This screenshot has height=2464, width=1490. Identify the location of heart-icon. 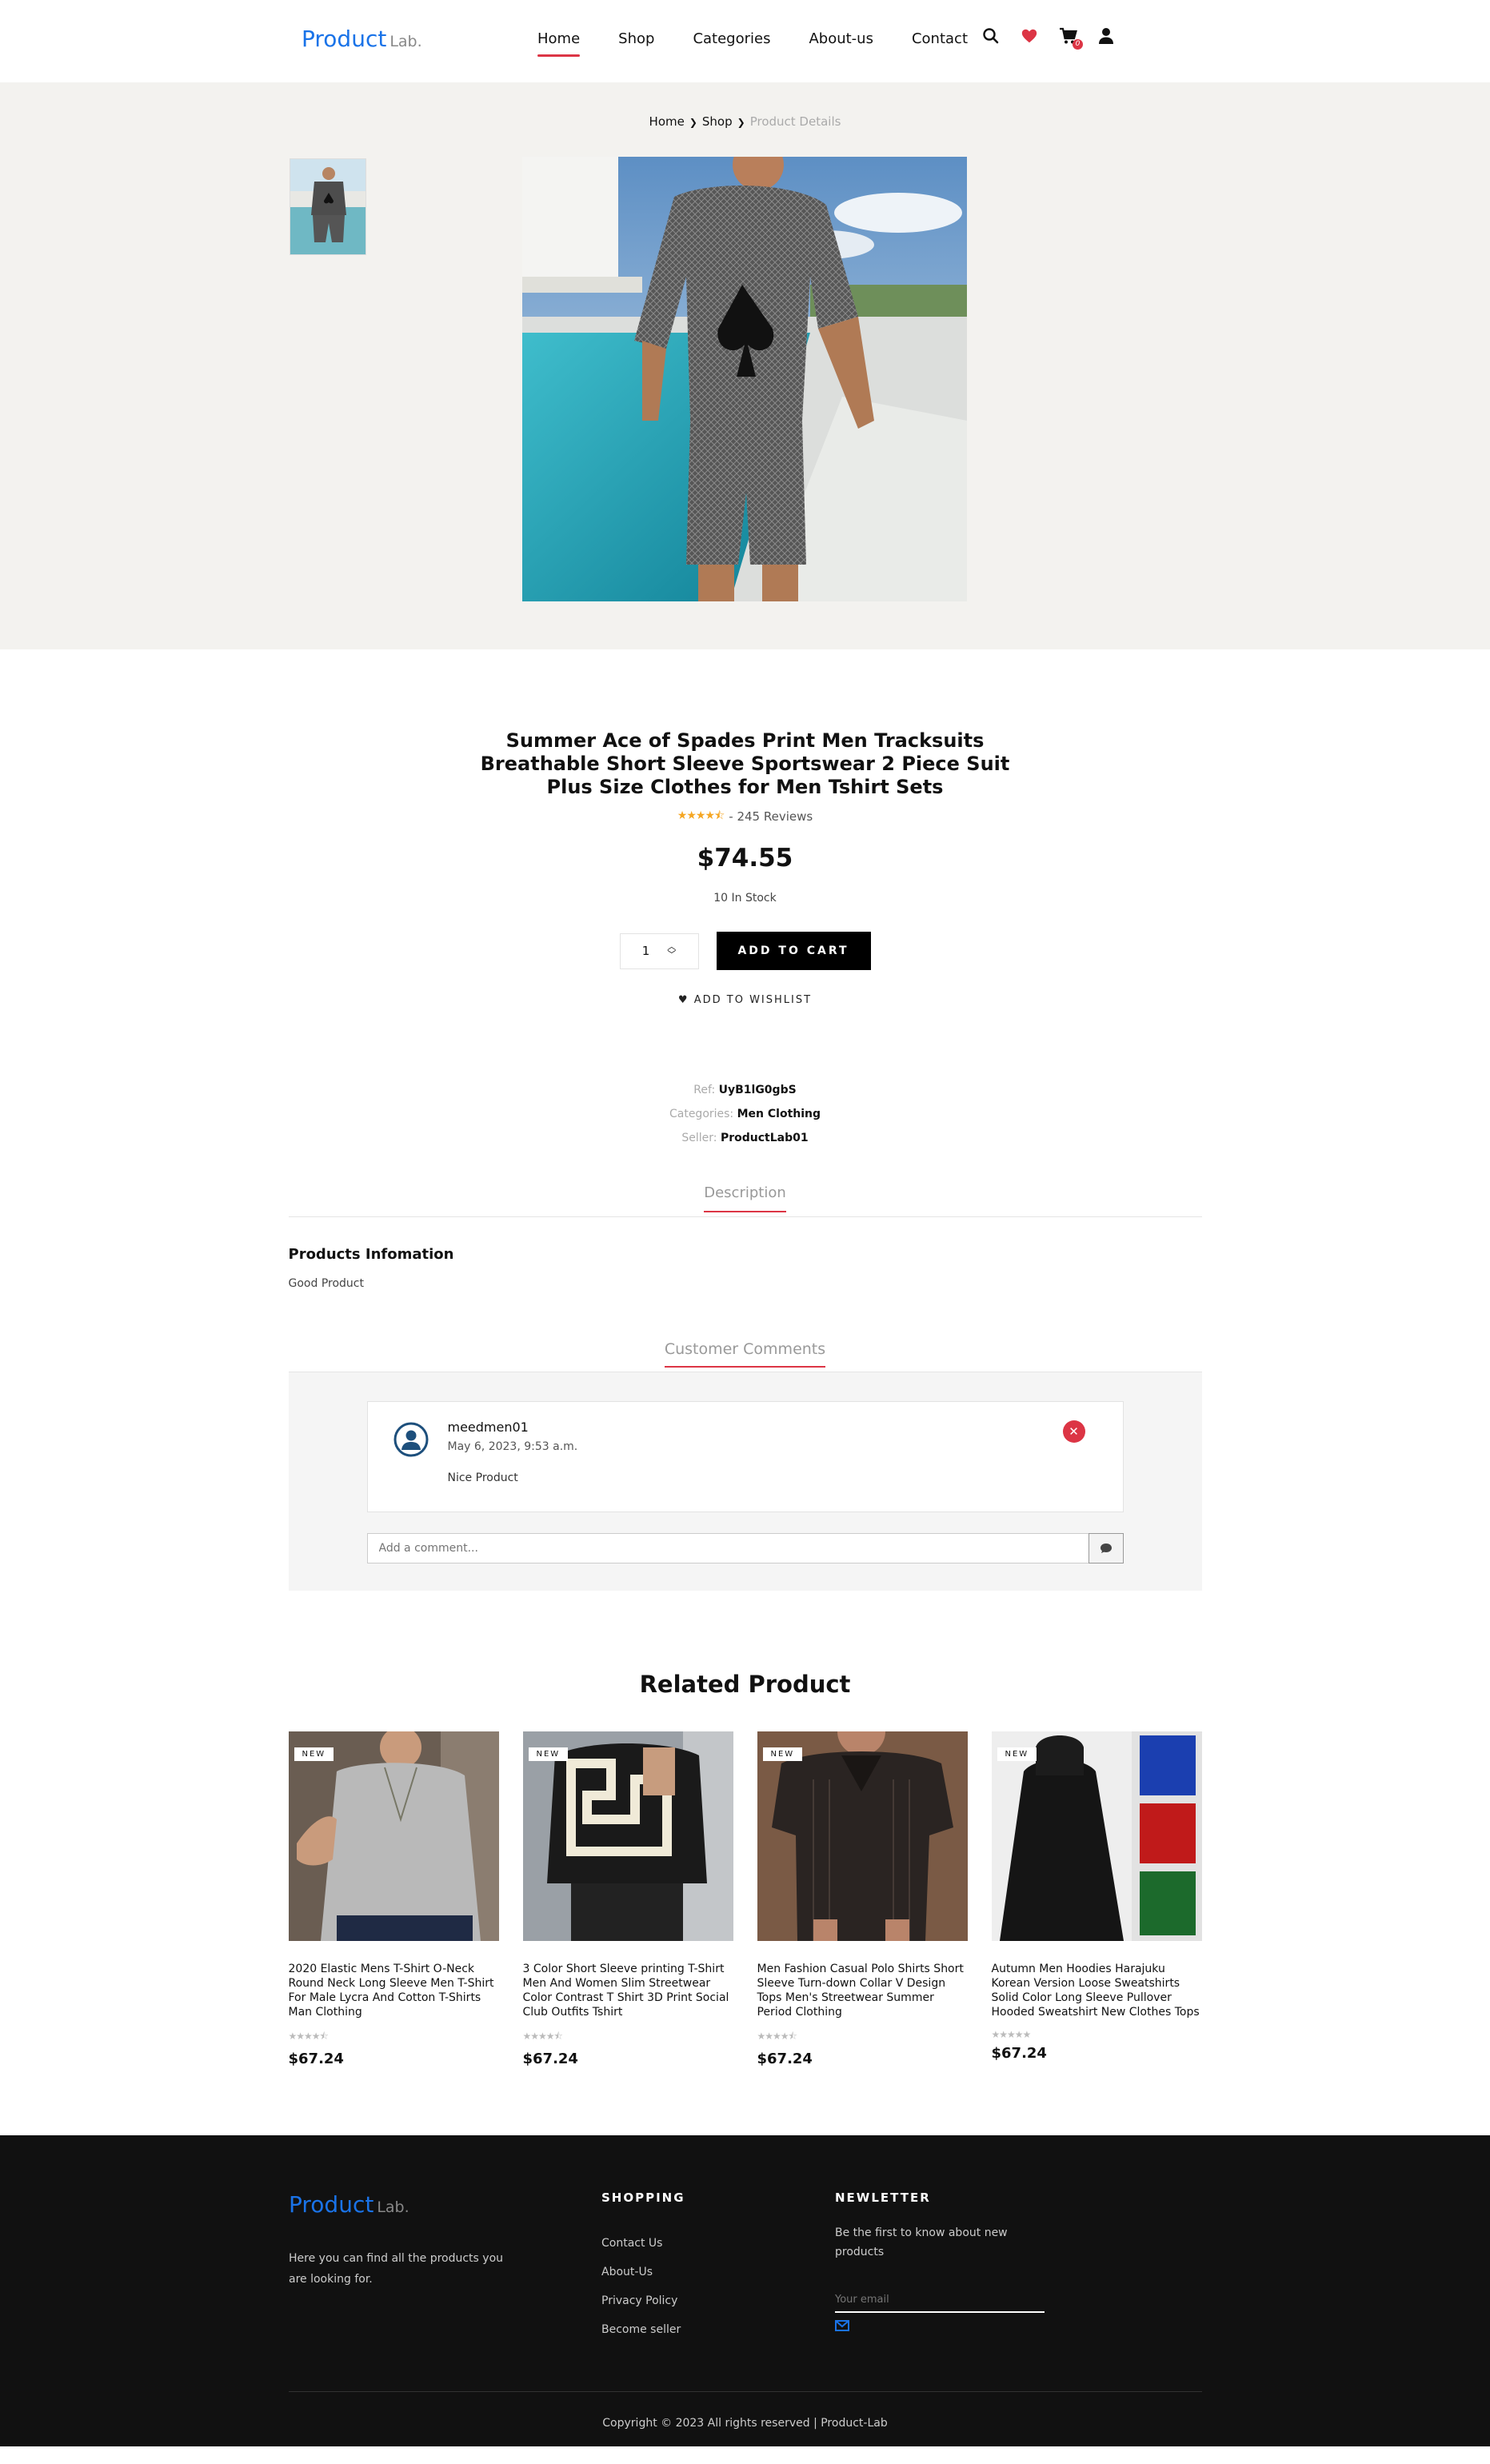
(1029, 36).